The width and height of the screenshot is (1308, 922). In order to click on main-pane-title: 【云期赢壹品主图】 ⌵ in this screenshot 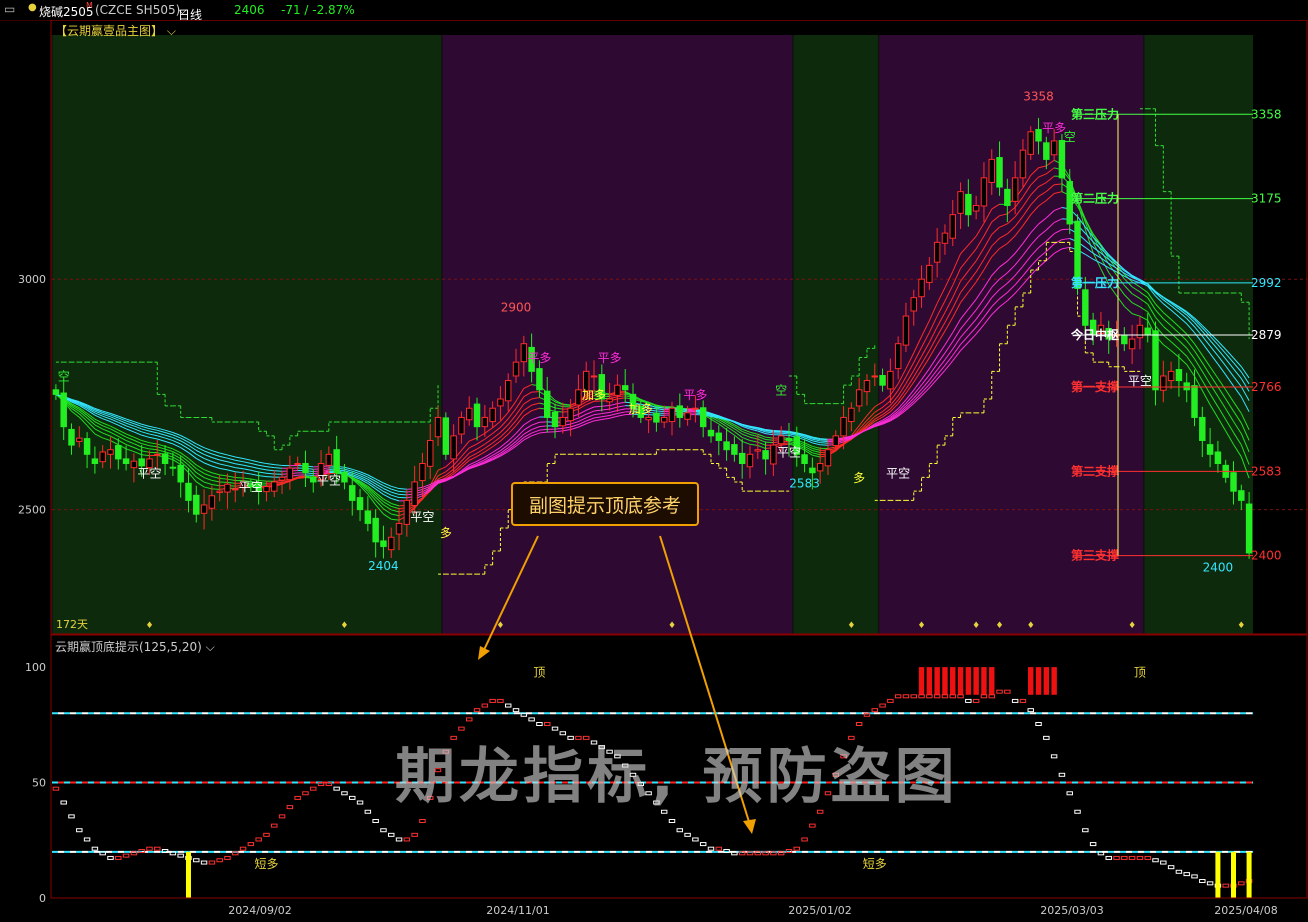, I will do `click(115, 30)`.